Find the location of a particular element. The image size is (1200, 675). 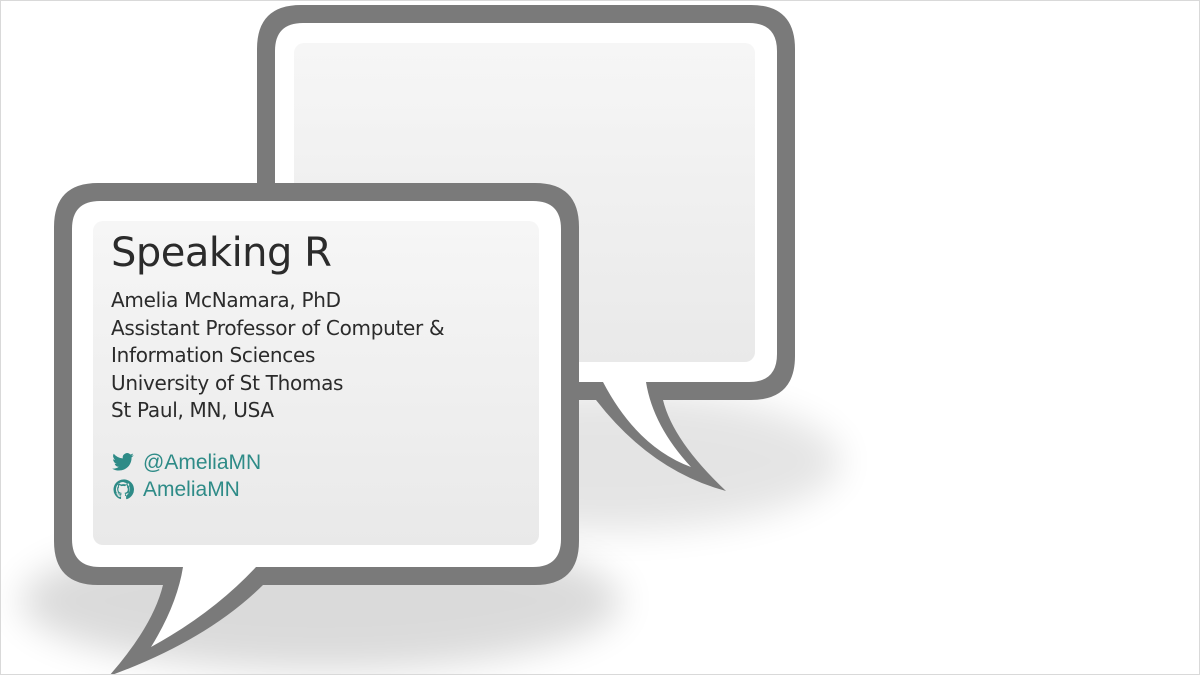

speaker-name: Amelia McNamara, PhD is located at coordinates (226, 300).